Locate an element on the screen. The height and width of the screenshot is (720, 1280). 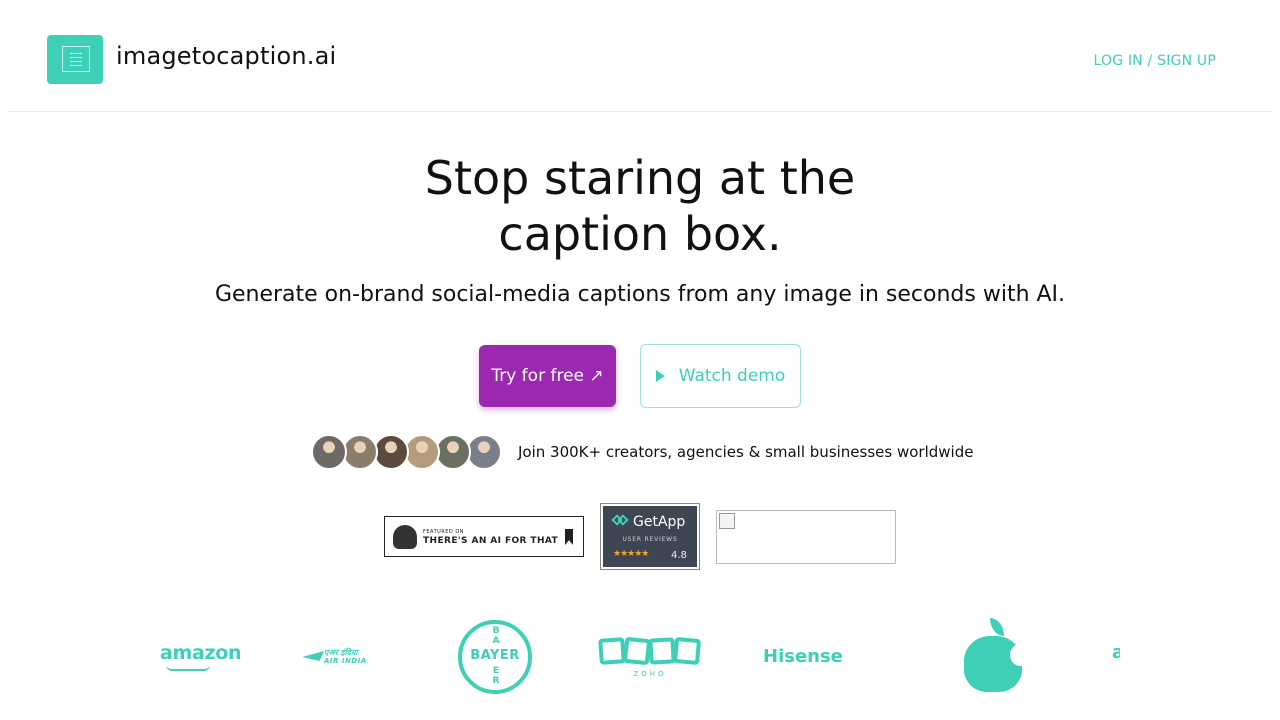
bayer-vertical-bottom: E R is located at coordinates (496, 676).